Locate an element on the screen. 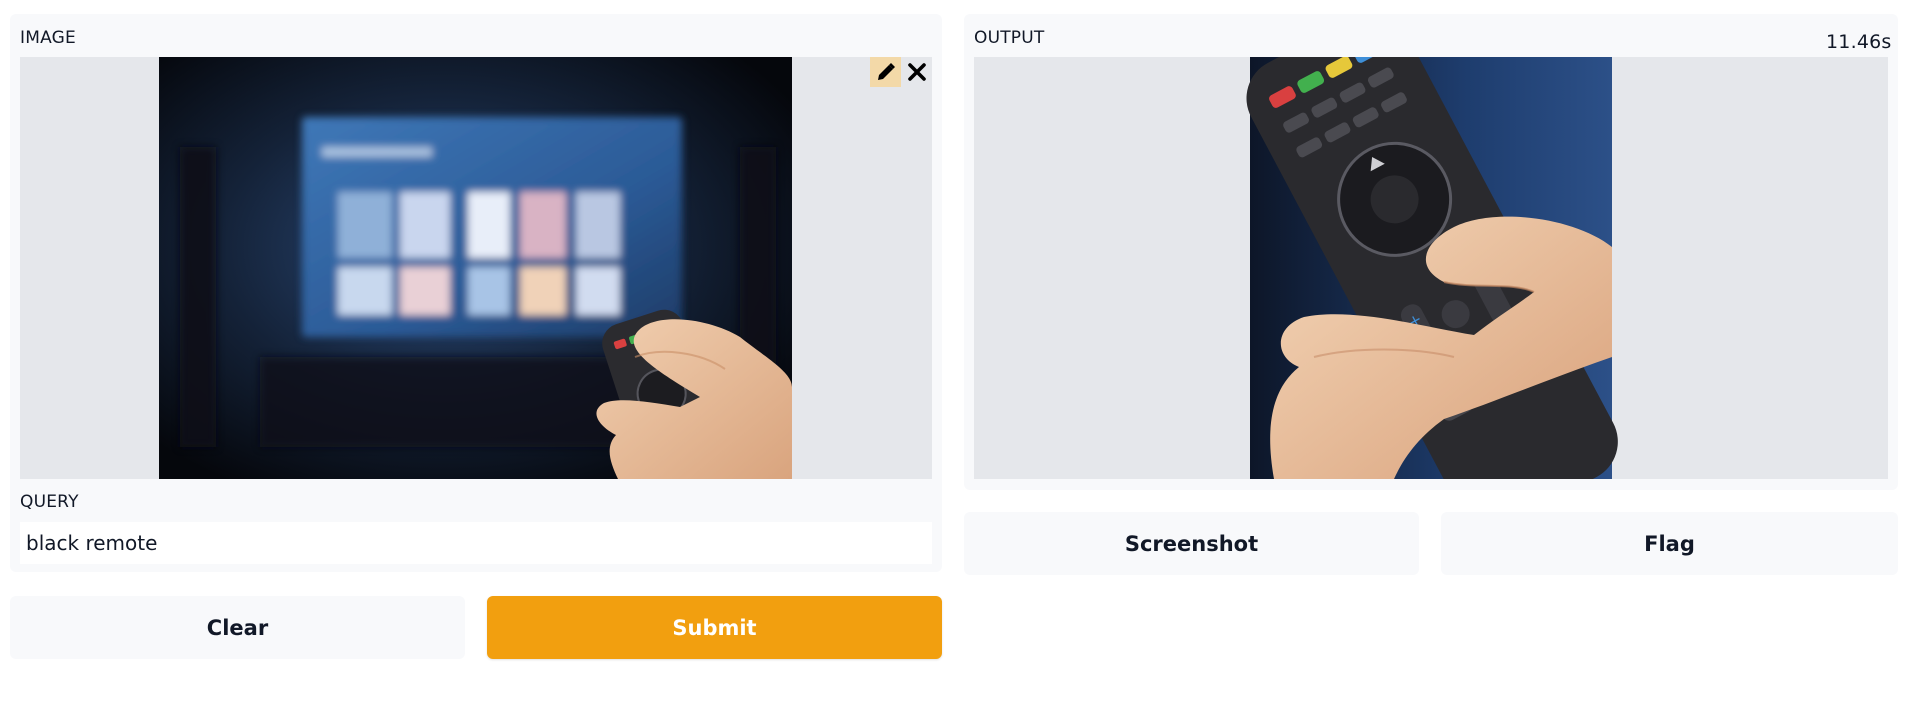 This screenshot has width=1908, height=706. clear-image-button is located at coordinates (916, 72).